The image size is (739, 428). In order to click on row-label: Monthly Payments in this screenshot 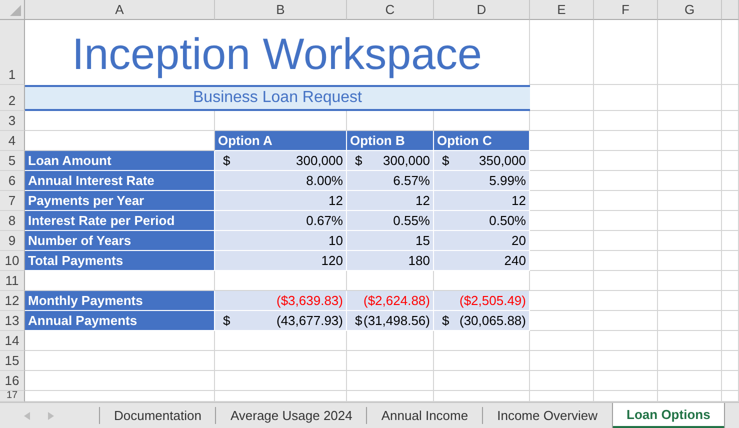, I will do `click(120, 301)`.